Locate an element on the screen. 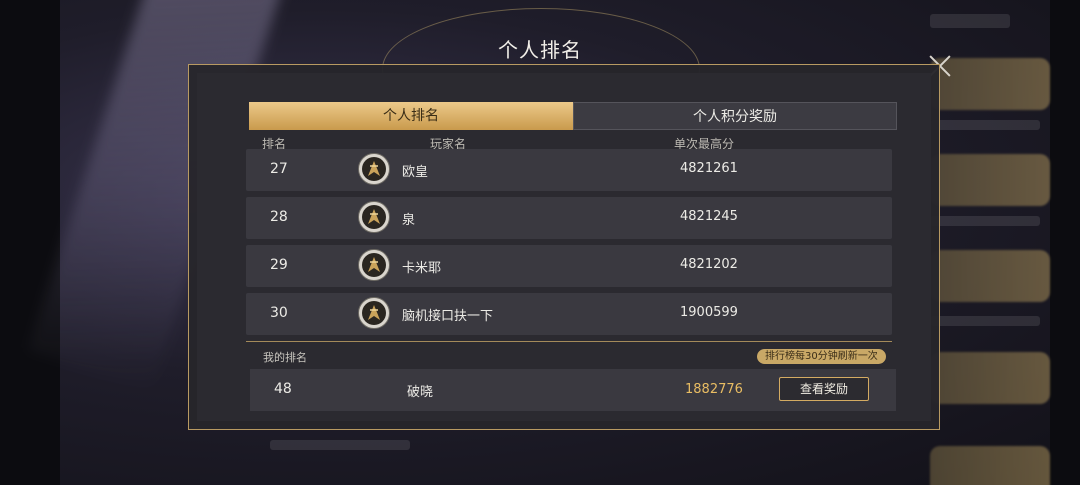 The width and height of the screenshot is (1080, 485). table-row: 30 脑机接口扶一下 1900599 is located at coordinates (569, 314).